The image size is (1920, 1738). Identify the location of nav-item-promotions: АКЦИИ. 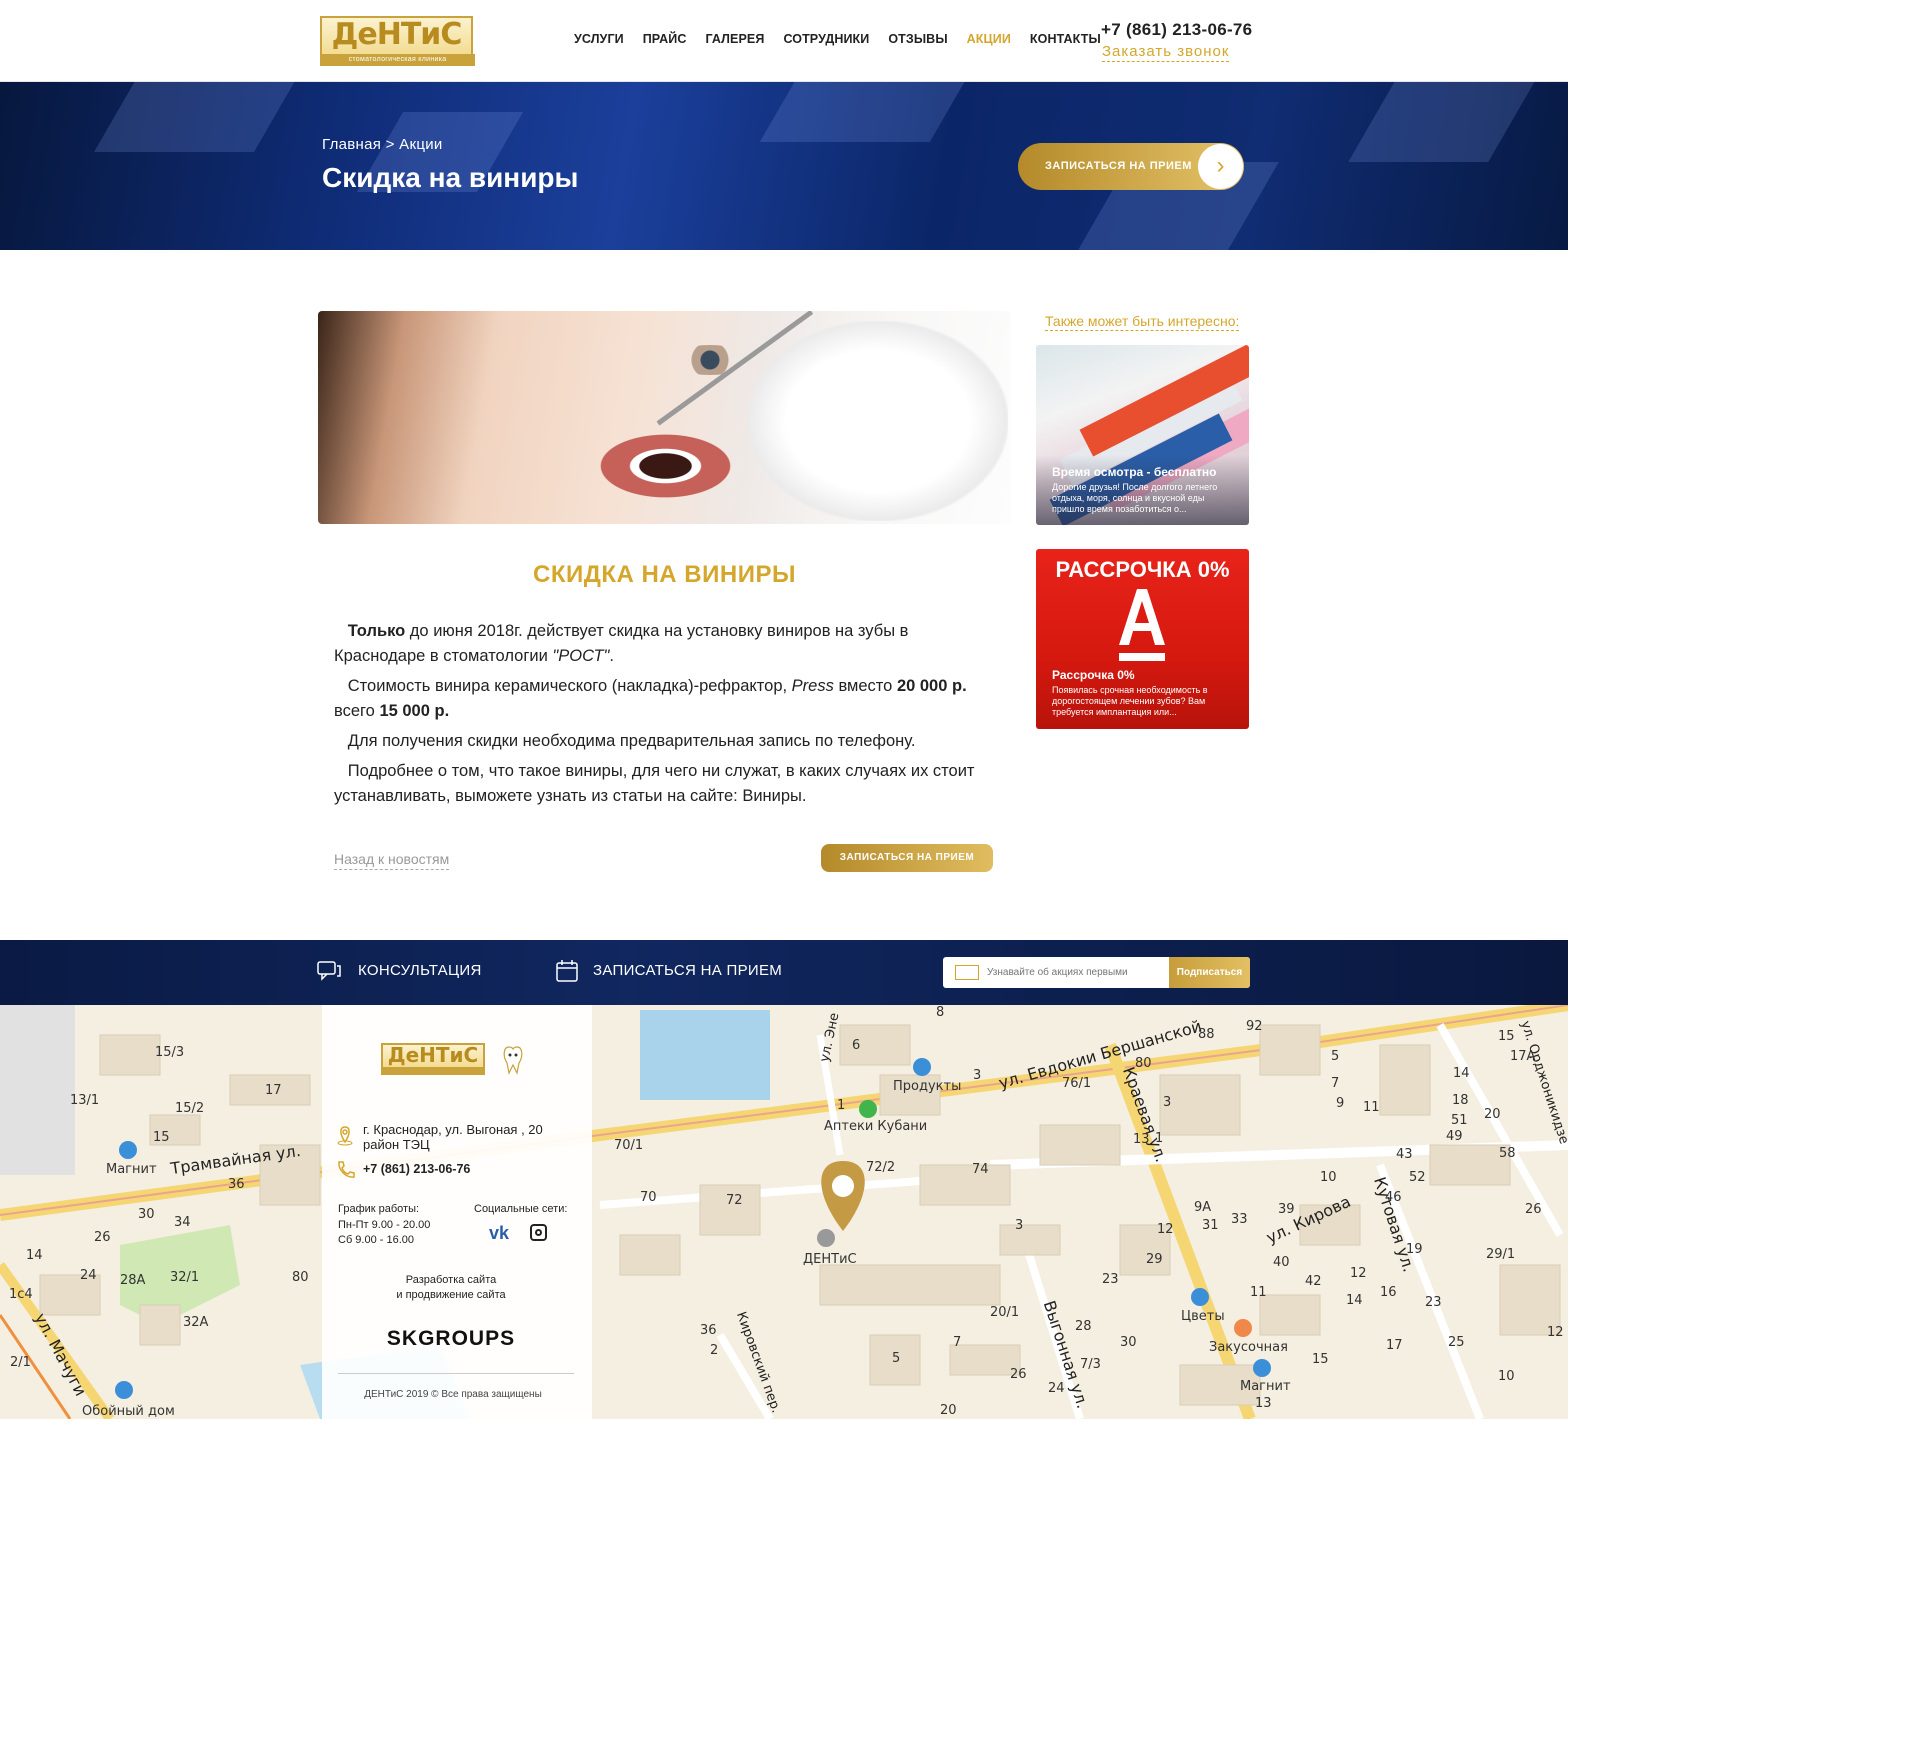
(989, 39).